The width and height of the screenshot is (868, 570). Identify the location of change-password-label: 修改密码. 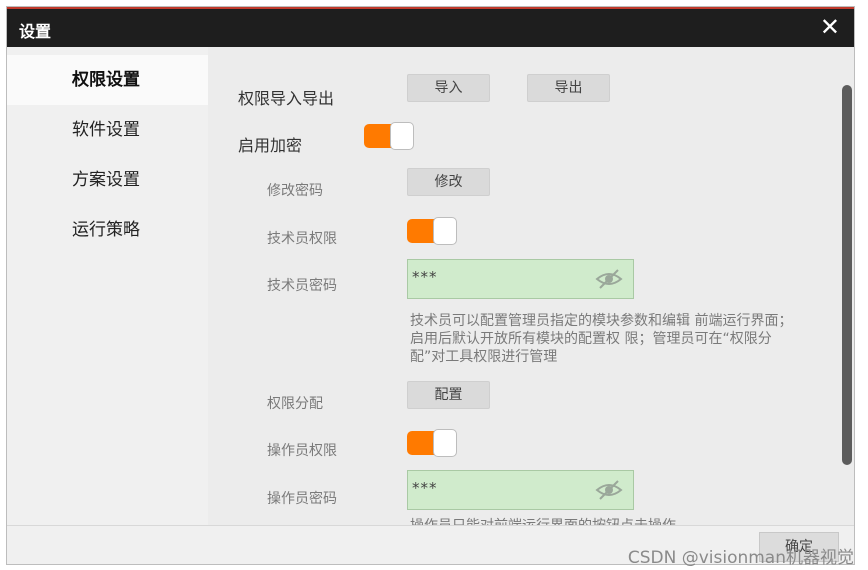
(295, 191).